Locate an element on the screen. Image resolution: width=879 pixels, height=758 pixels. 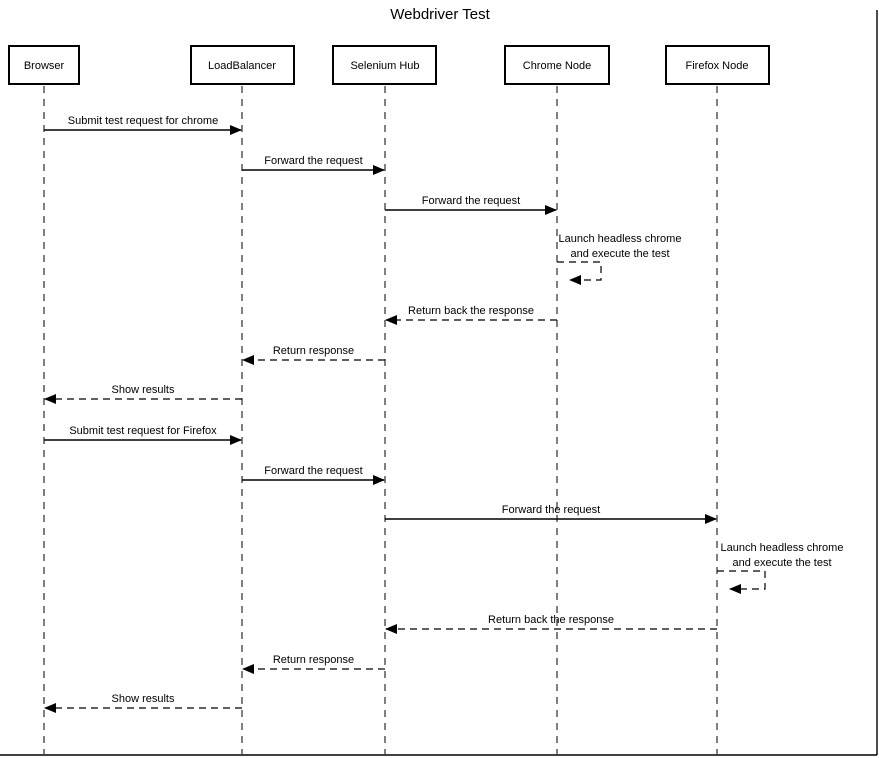
message-12-return: Return response is located at coordinates (313, 664).